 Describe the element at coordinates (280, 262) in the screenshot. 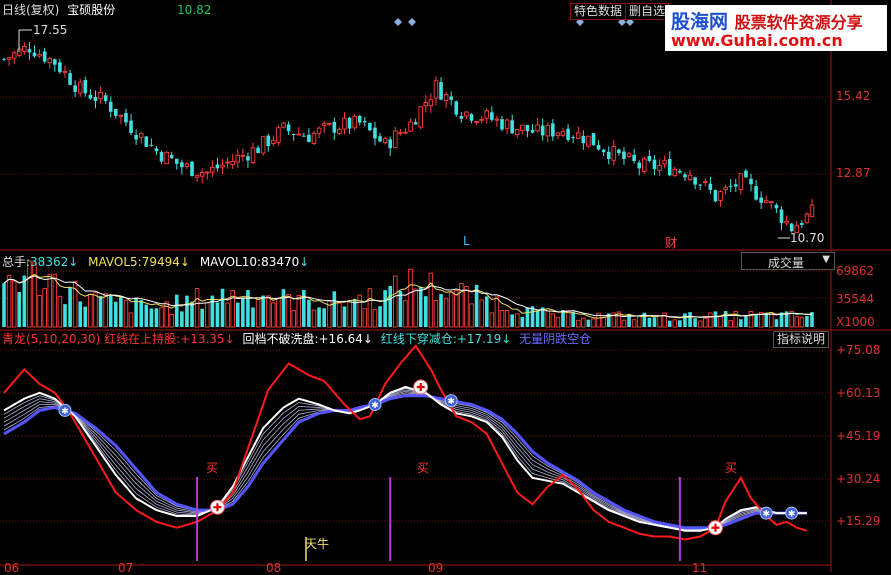

I see `mavol10-value: 83470` at that location.